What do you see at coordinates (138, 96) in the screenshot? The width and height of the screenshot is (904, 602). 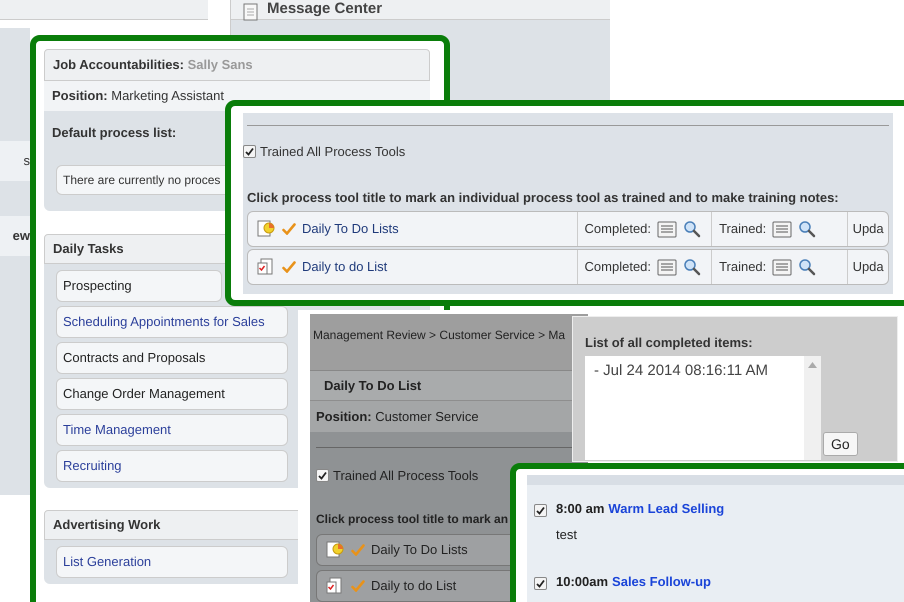 I see `position-text: Position: Marketing Assistant` at bounding box center [138, 96].